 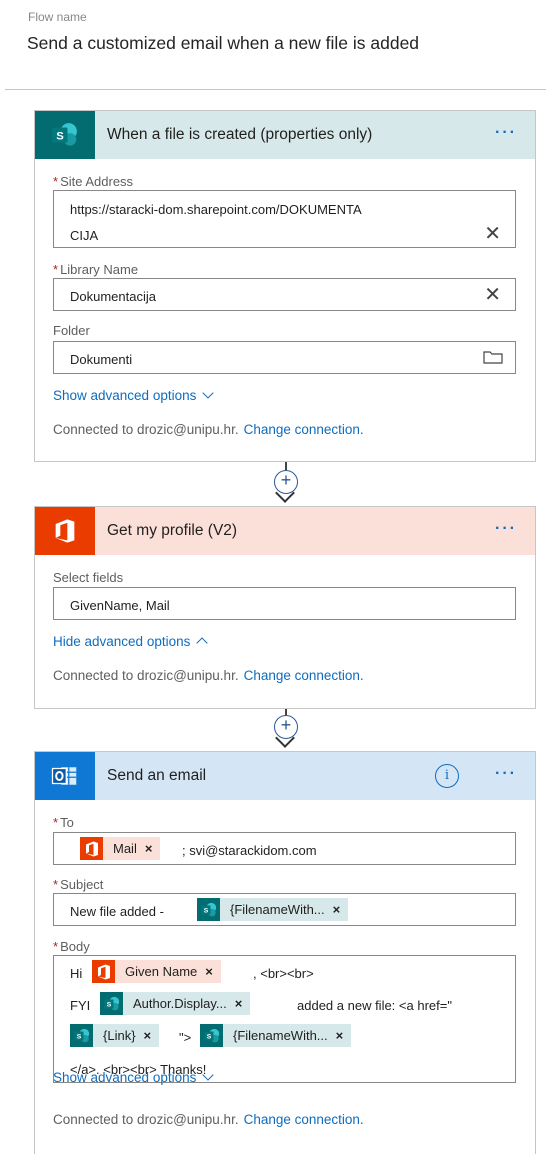 I want to click on author-token: Author.Display... ×, so click(x=175, y=1003).